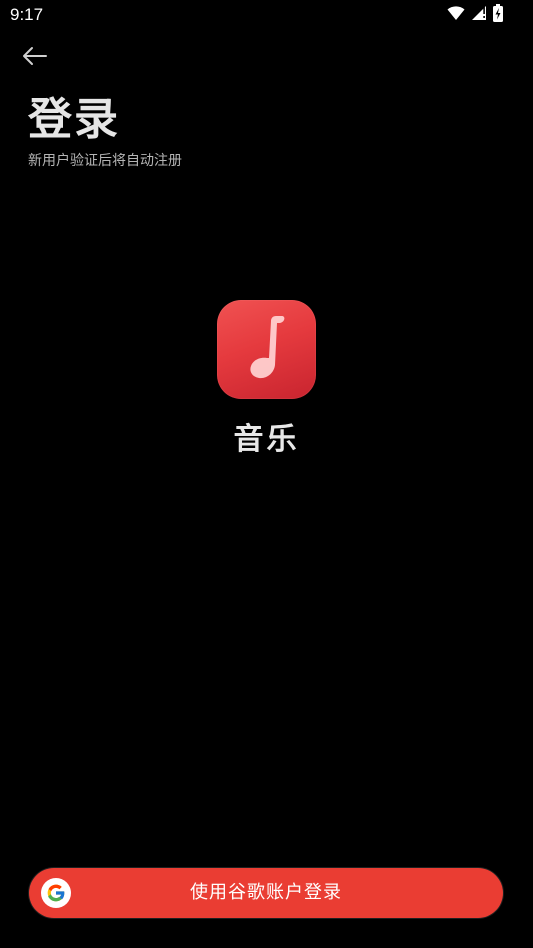 Image resolution: width=533 pixels, height=948 pixels. I want to click on app-name: 音乐, so click(266, 439).